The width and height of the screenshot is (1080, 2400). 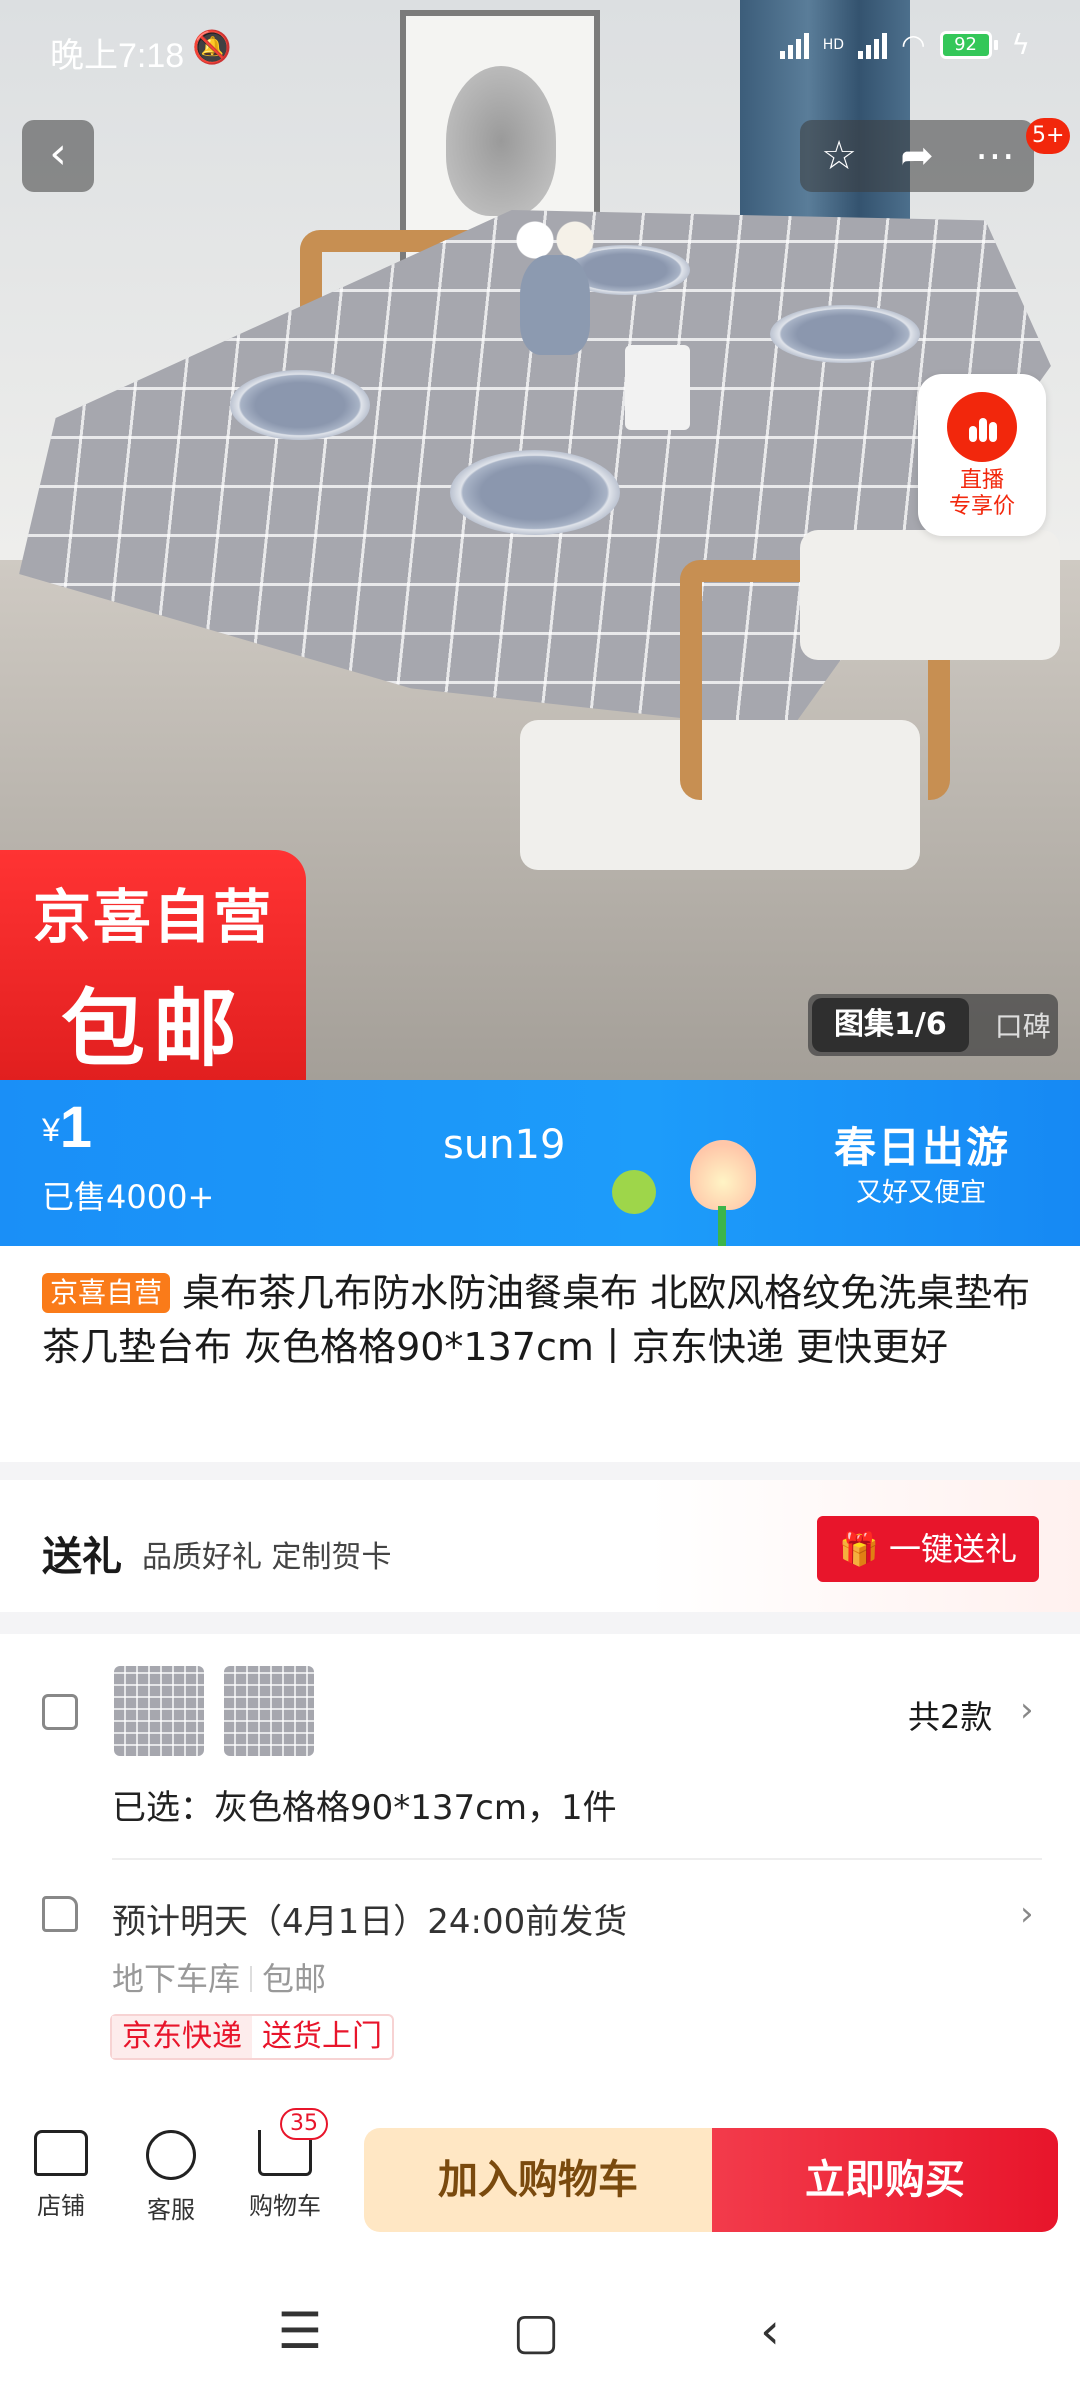 I want to click on more-icon: ⋯, so click(x=995, y=156).